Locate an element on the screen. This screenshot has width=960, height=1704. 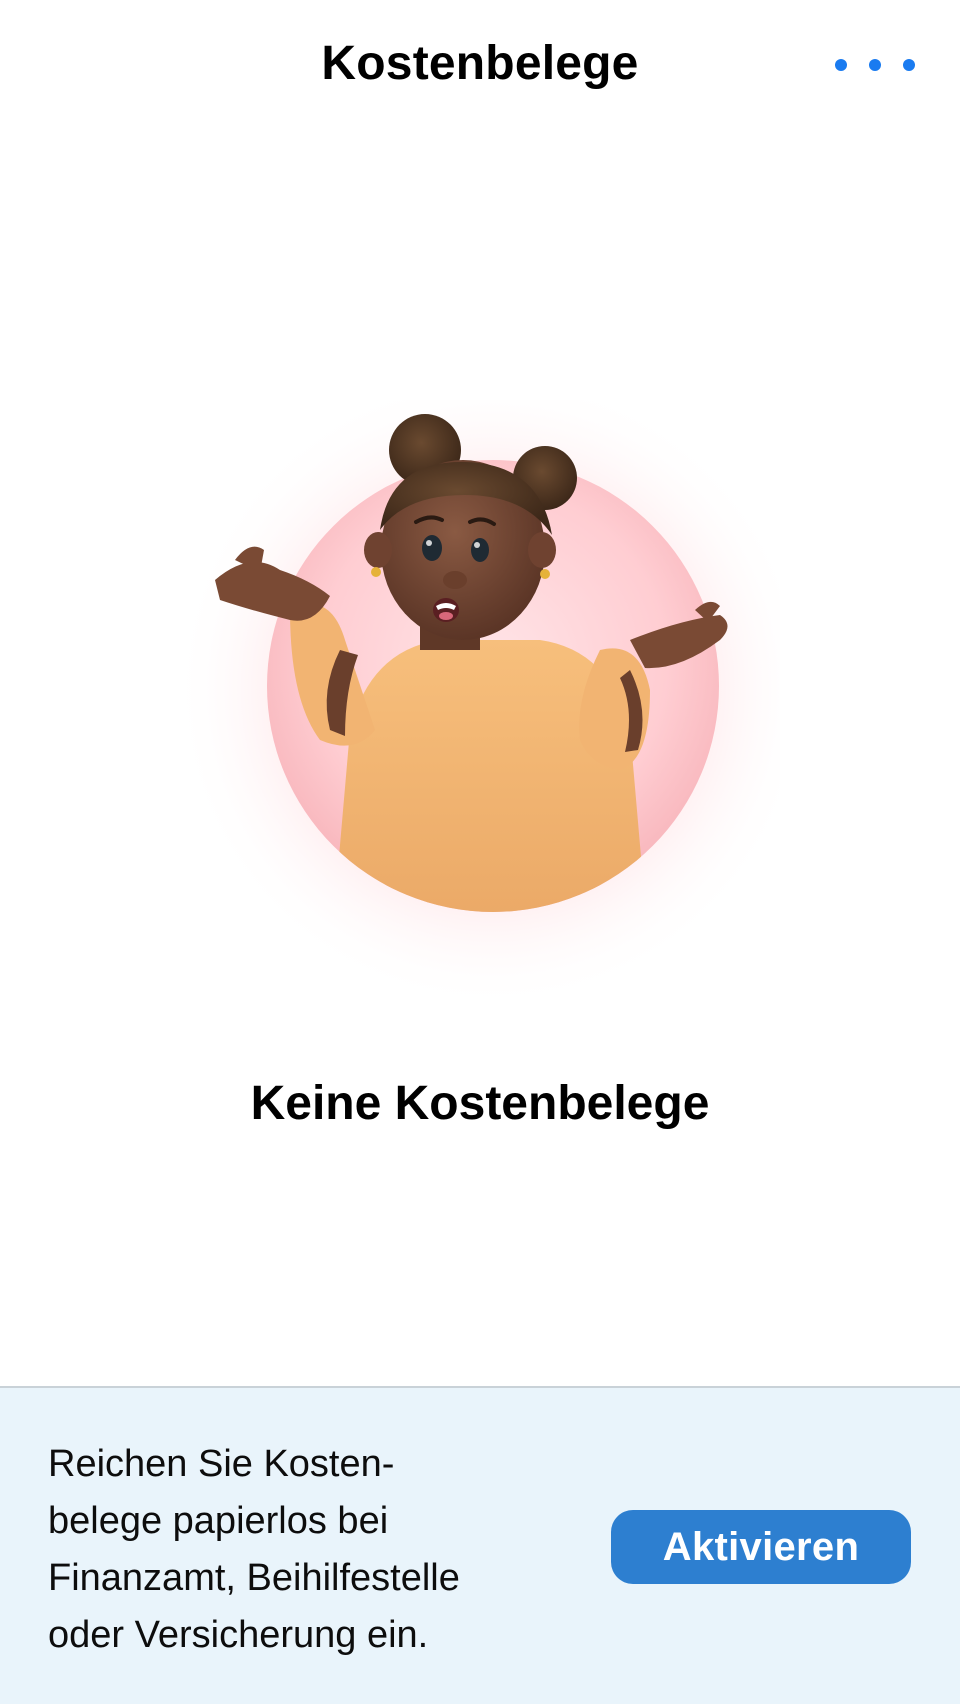
activate-button: Aktivieren is located at coordinates (761, 1547).